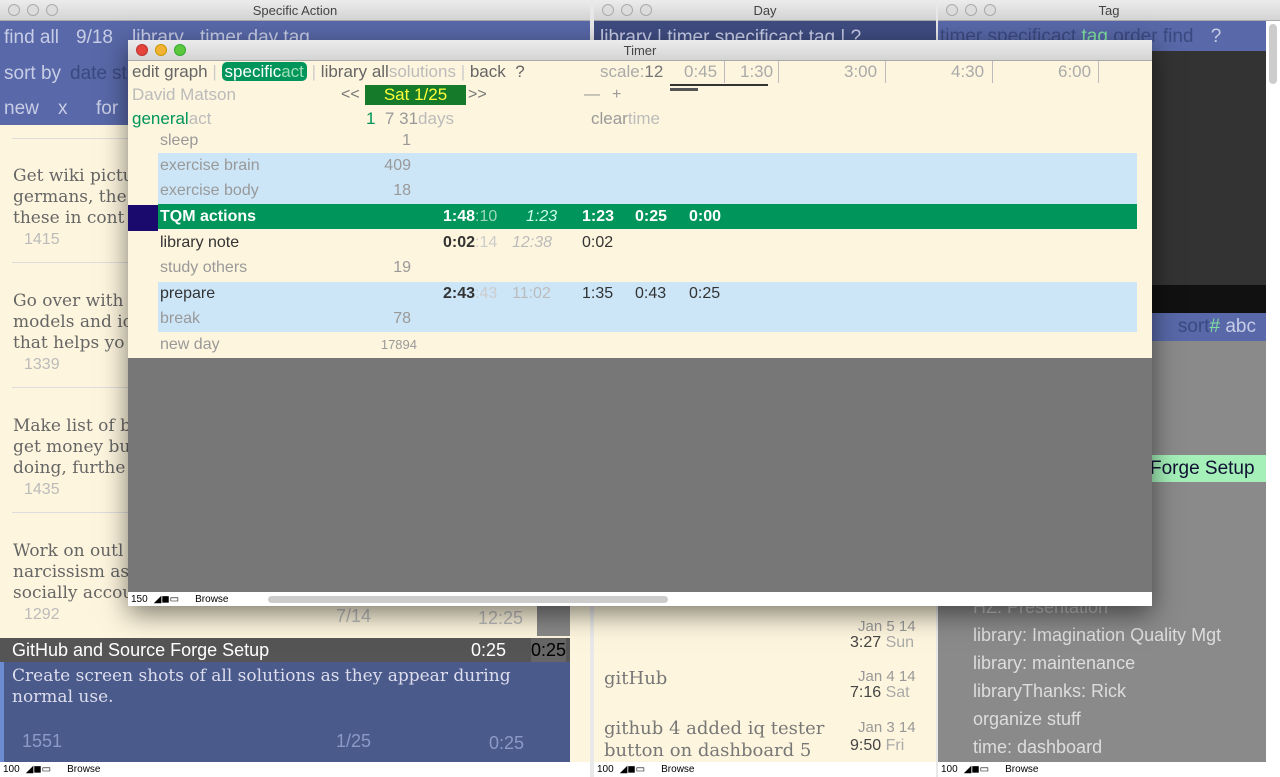 The width and height of the screenshot is (1280, 777). What do you see at coordinates (1027, 719) in the screenshot?
I see `tag-item: organize stuff` at bounding box center [1027, 719].